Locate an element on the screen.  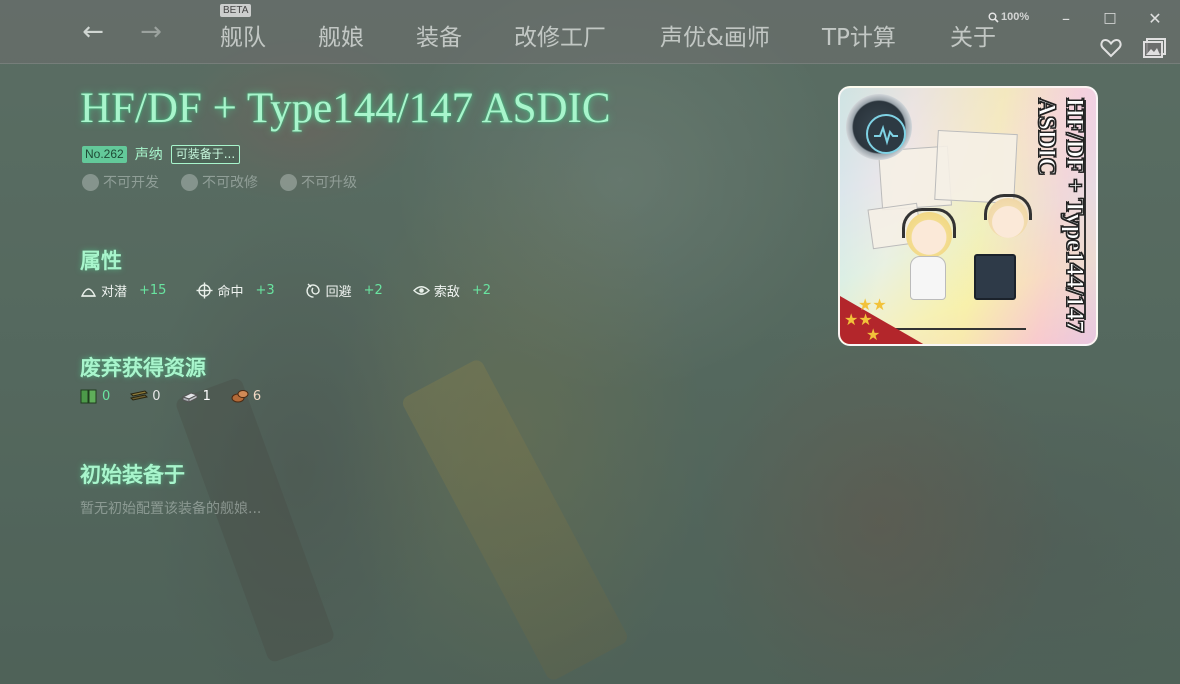
resource-fuel: 0 is located at coordinates (95, 396).